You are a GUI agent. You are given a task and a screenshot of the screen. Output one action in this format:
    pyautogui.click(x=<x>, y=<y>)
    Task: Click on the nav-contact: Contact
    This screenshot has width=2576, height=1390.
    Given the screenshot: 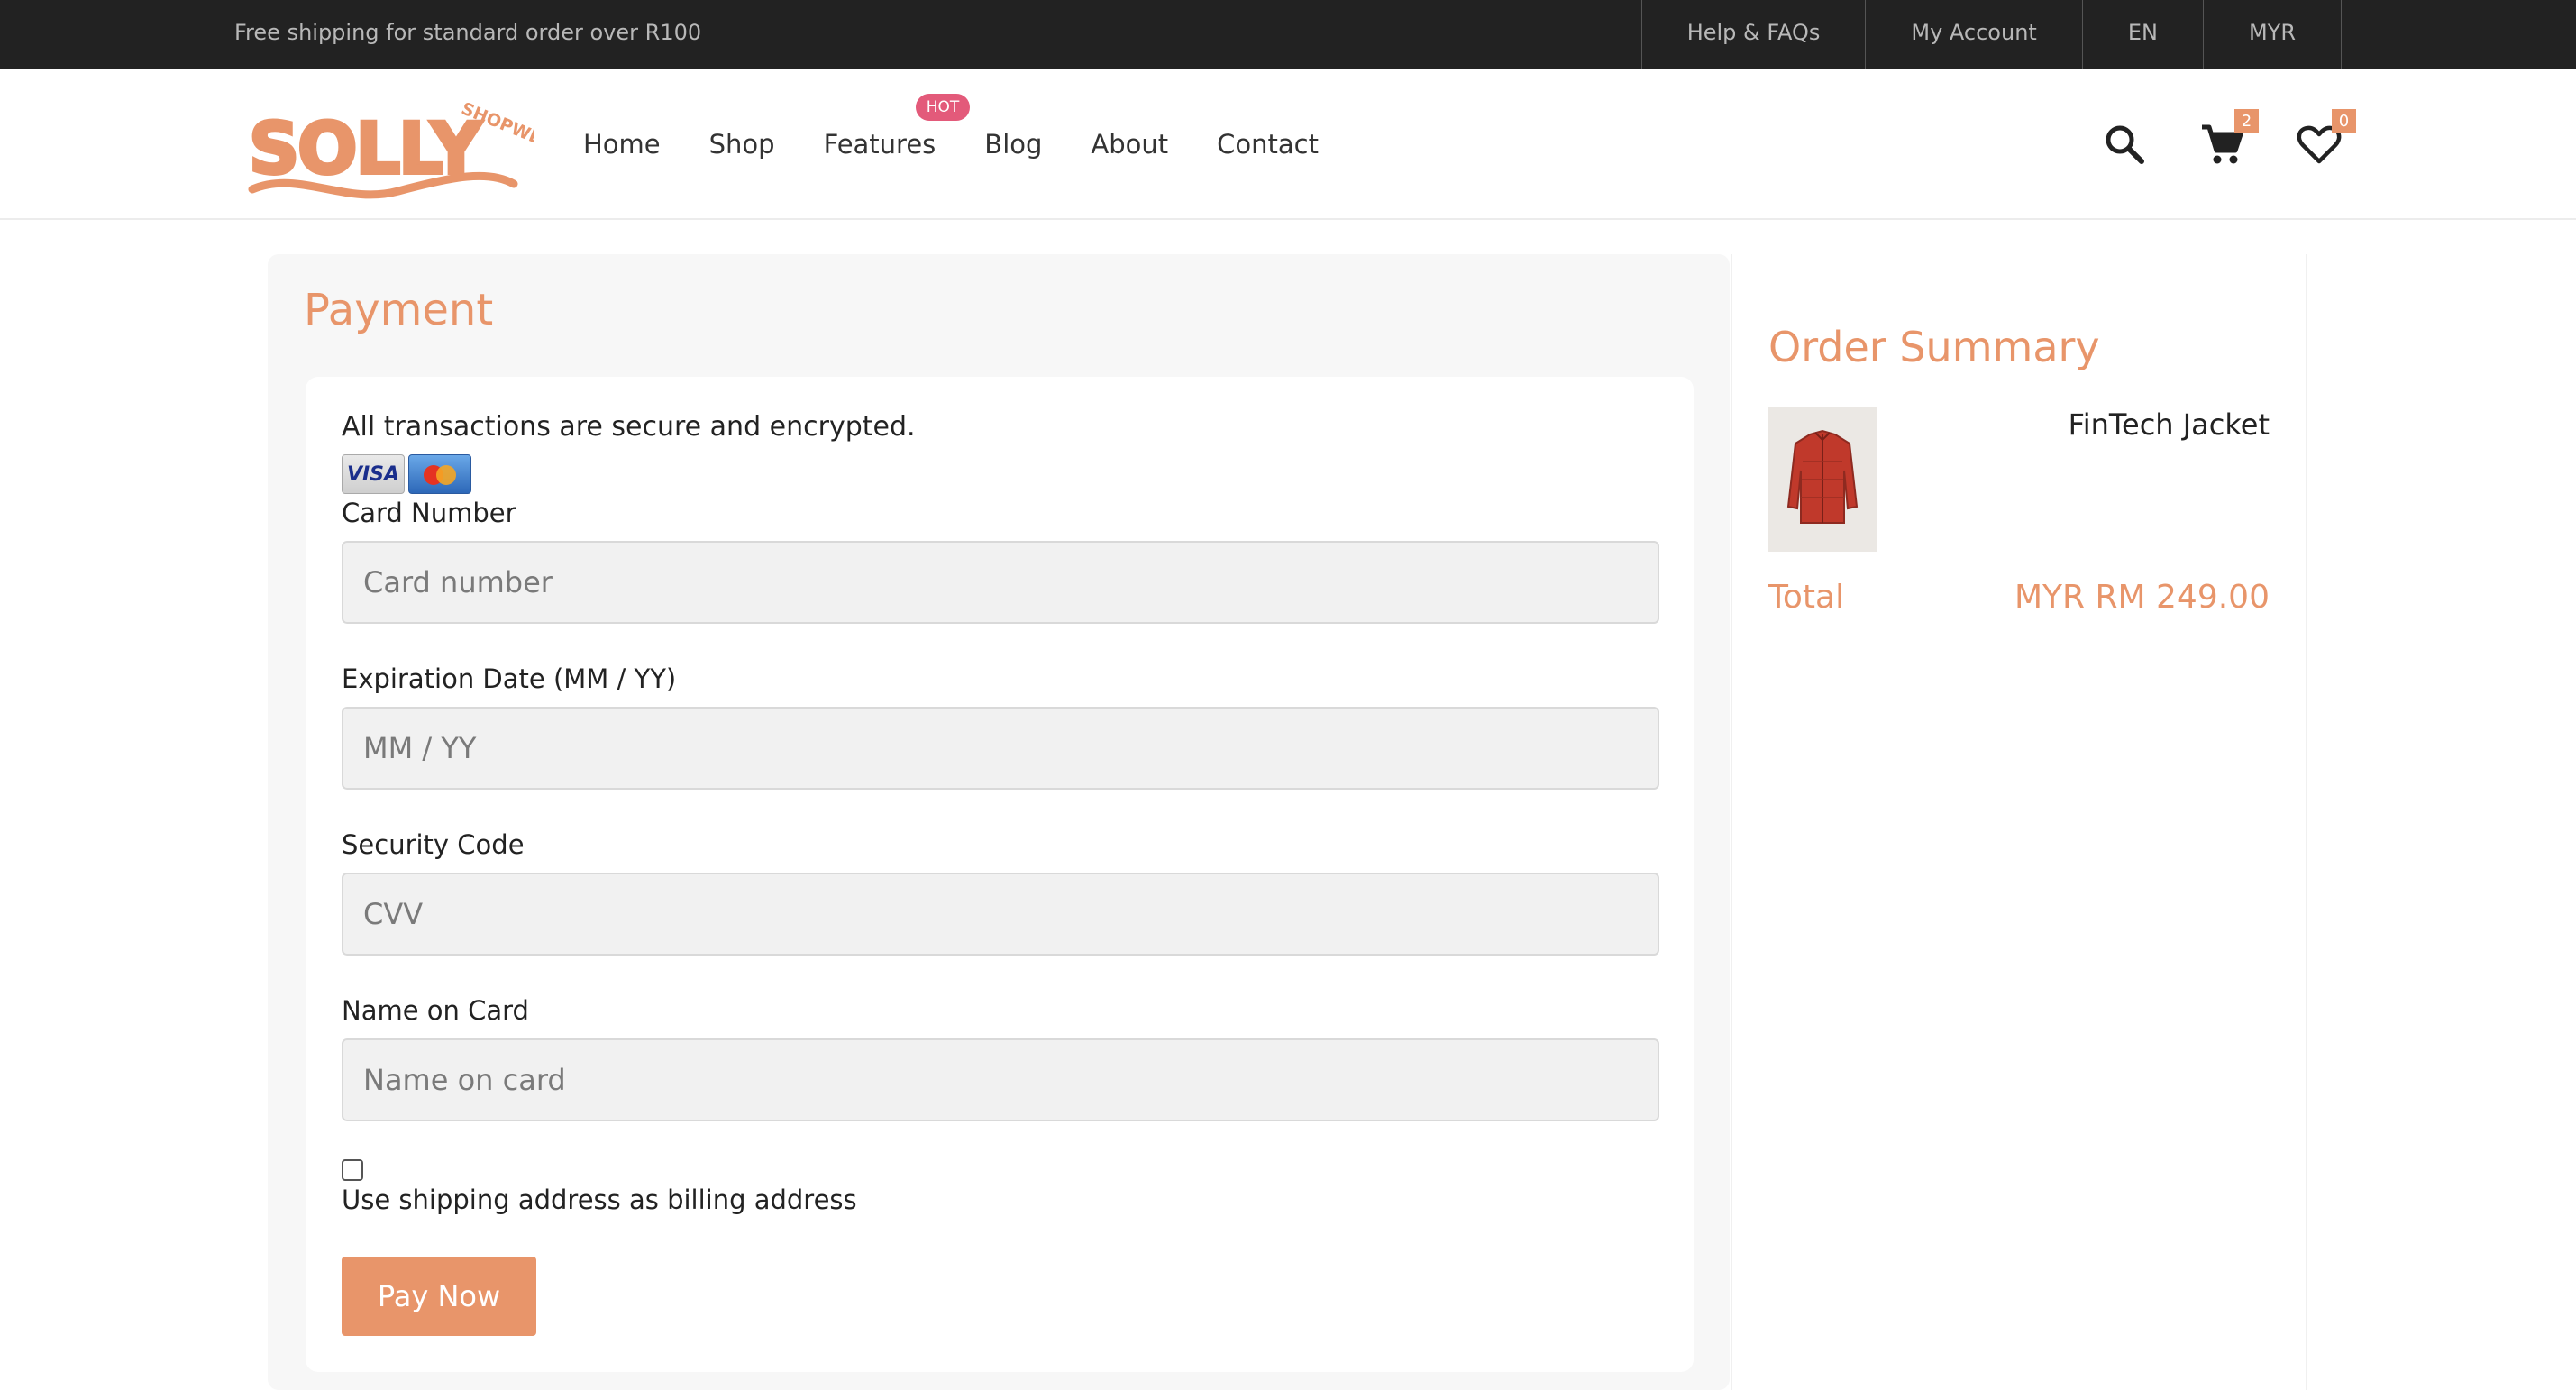 What is the action you would take?
    pyautogui.click(x=1268, y=144)
    